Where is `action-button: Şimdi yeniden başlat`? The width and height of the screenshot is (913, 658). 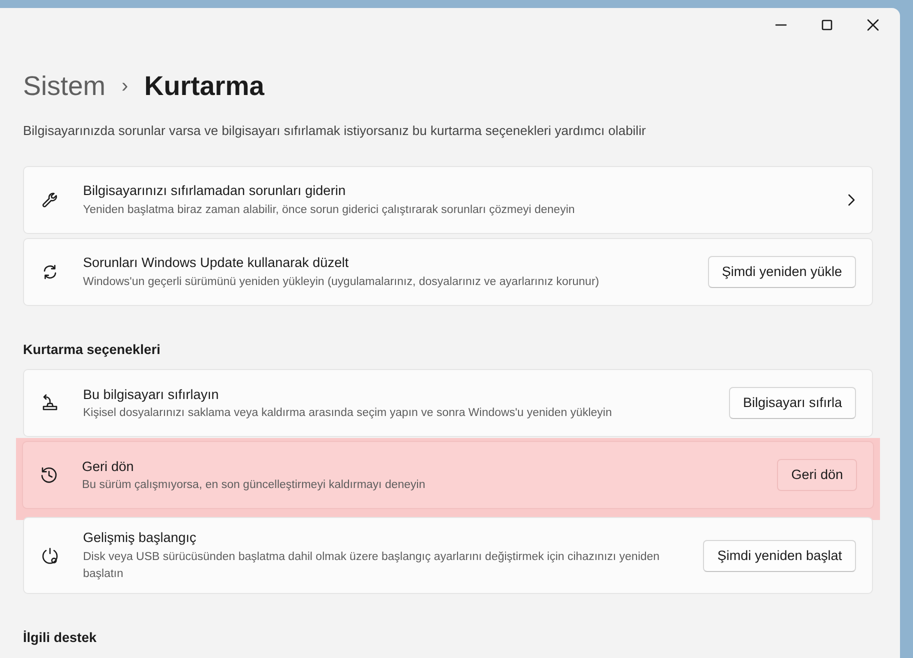 action-button: Şimdi yeniden başlat is located at coordinates (779, 556).